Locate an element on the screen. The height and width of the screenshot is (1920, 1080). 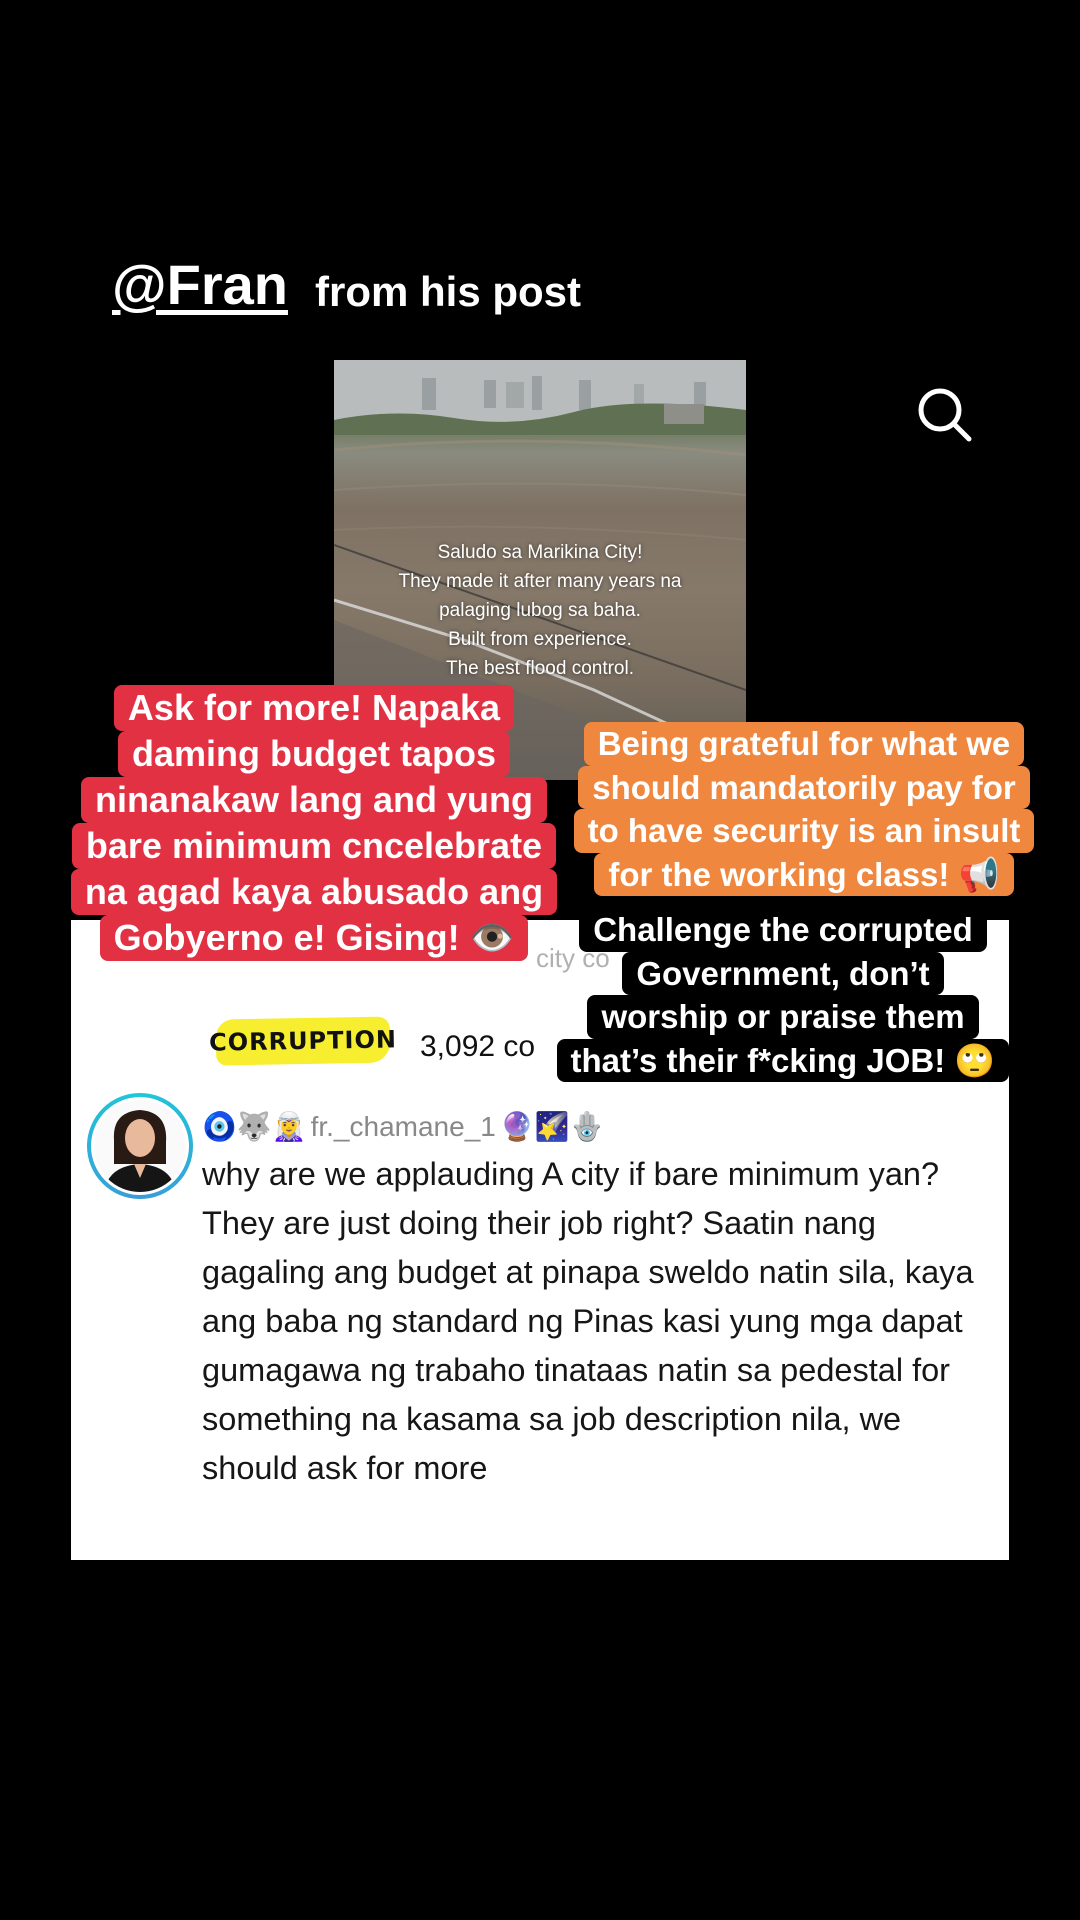
orange-caption-line: should mandatorily pay for is located at coordinates (804, 787).